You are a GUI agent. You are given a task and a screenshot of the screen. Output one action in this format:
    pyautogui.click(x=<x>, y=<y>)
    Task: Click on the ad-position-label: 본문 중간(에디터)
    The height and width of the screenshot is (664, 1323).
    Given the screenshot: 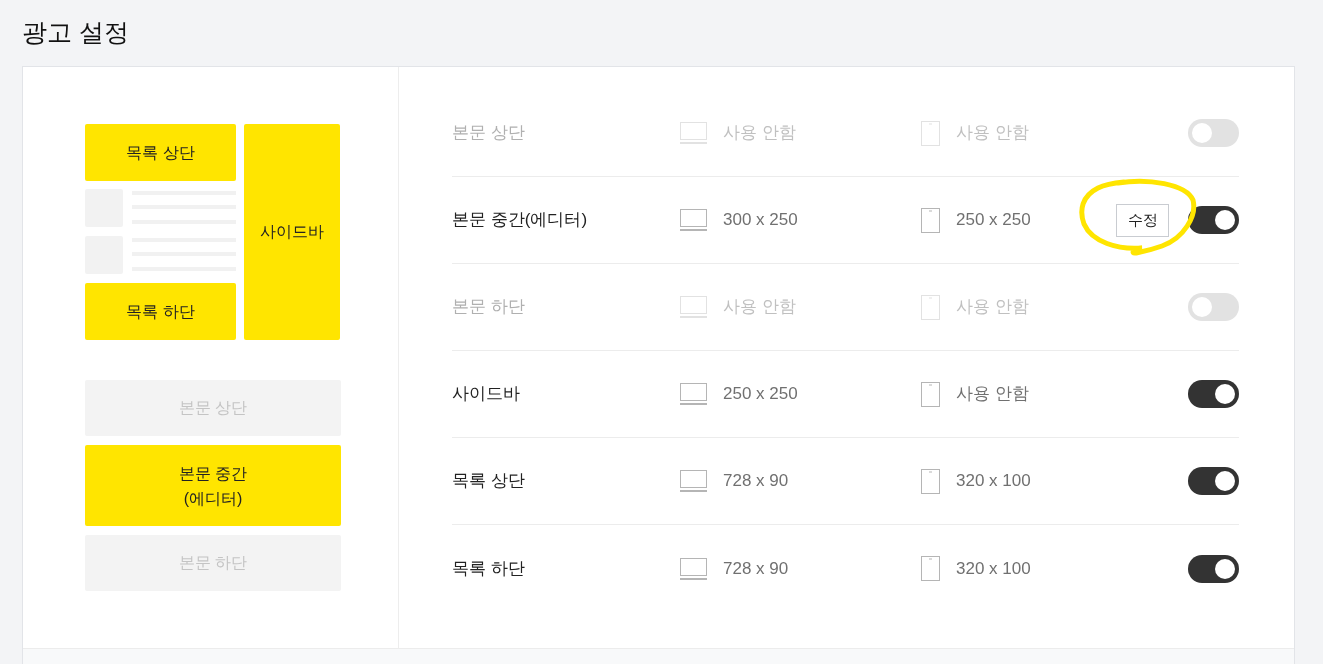 What is the action you would take?
    pyautogui.click(x=520, y=220)
    